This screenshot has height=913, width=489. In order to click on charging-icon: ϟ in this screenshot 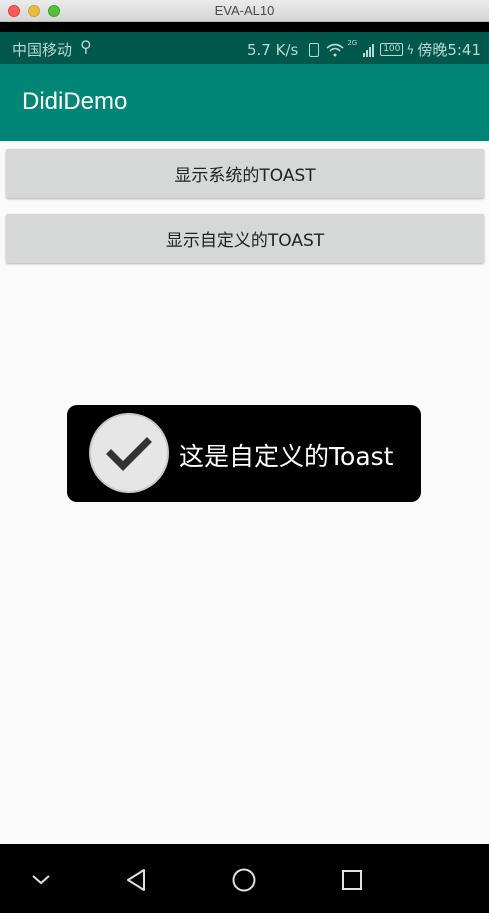, I will do `click(410, 49)`.